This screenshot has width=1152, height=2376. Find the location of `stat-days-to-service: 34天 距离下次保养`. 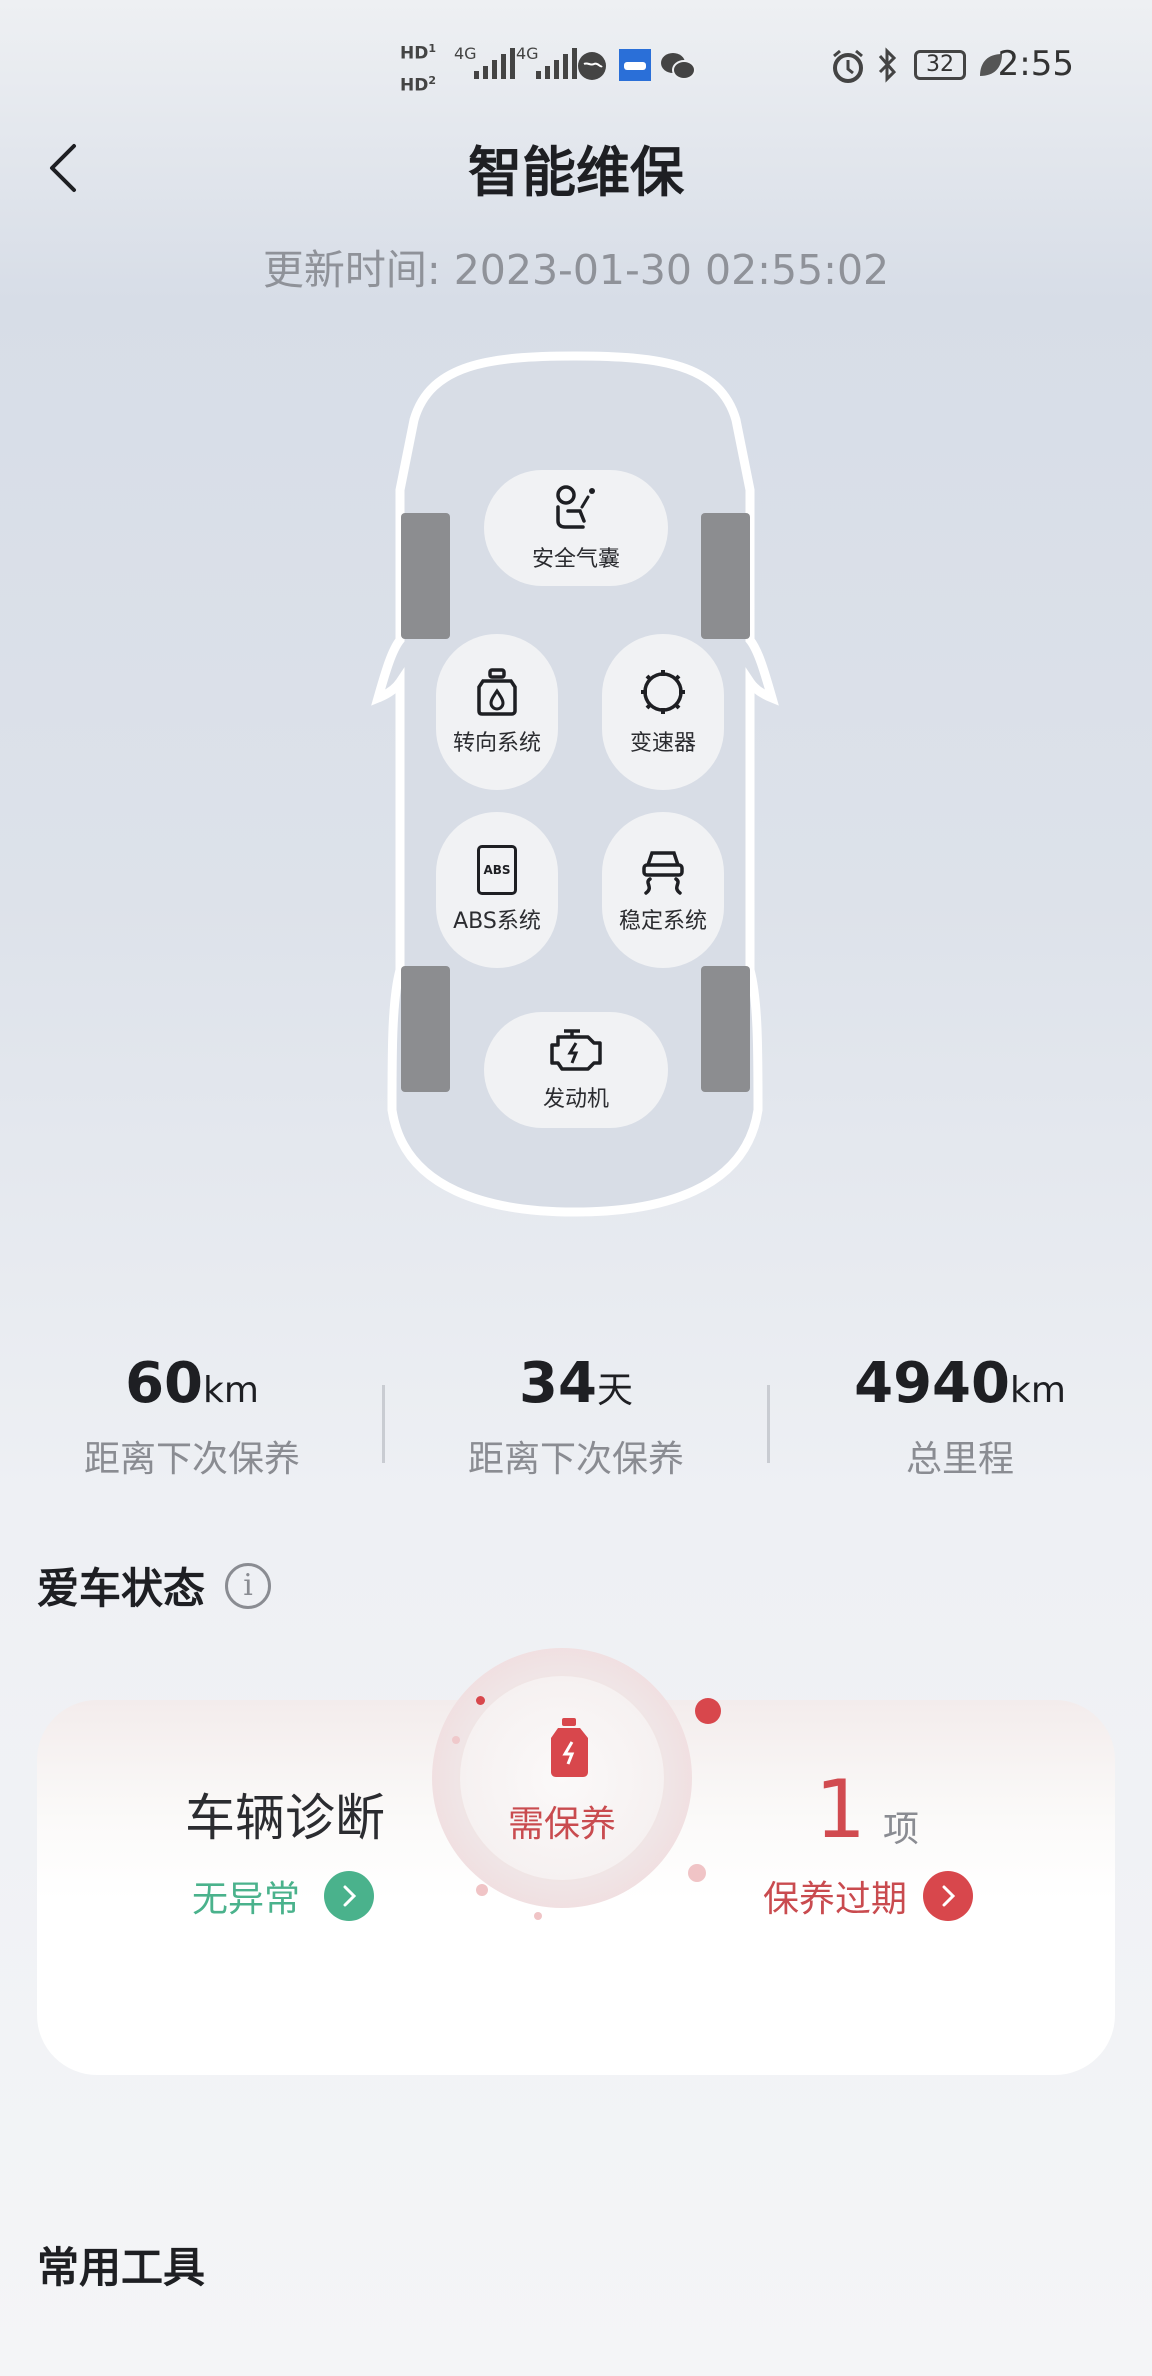

stat-days-to-service: 34天 距离下次保养 is located at coordinates (576, 1417).